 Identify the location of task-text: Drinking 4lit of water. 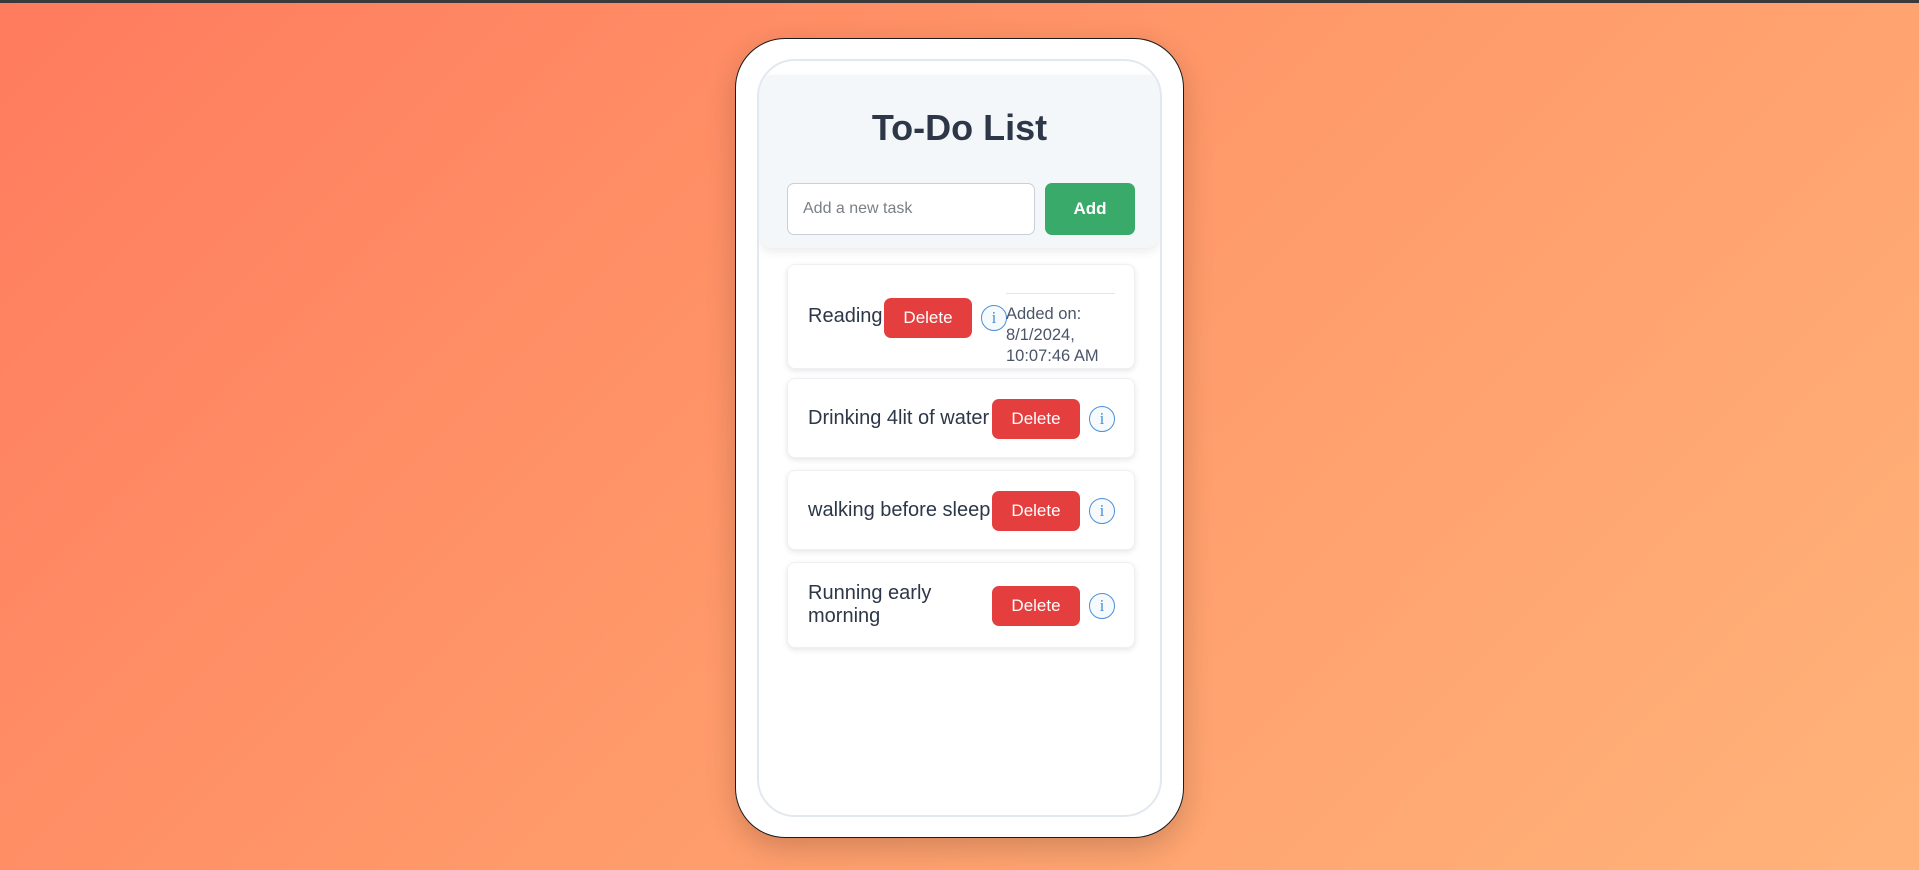
(899, 418).